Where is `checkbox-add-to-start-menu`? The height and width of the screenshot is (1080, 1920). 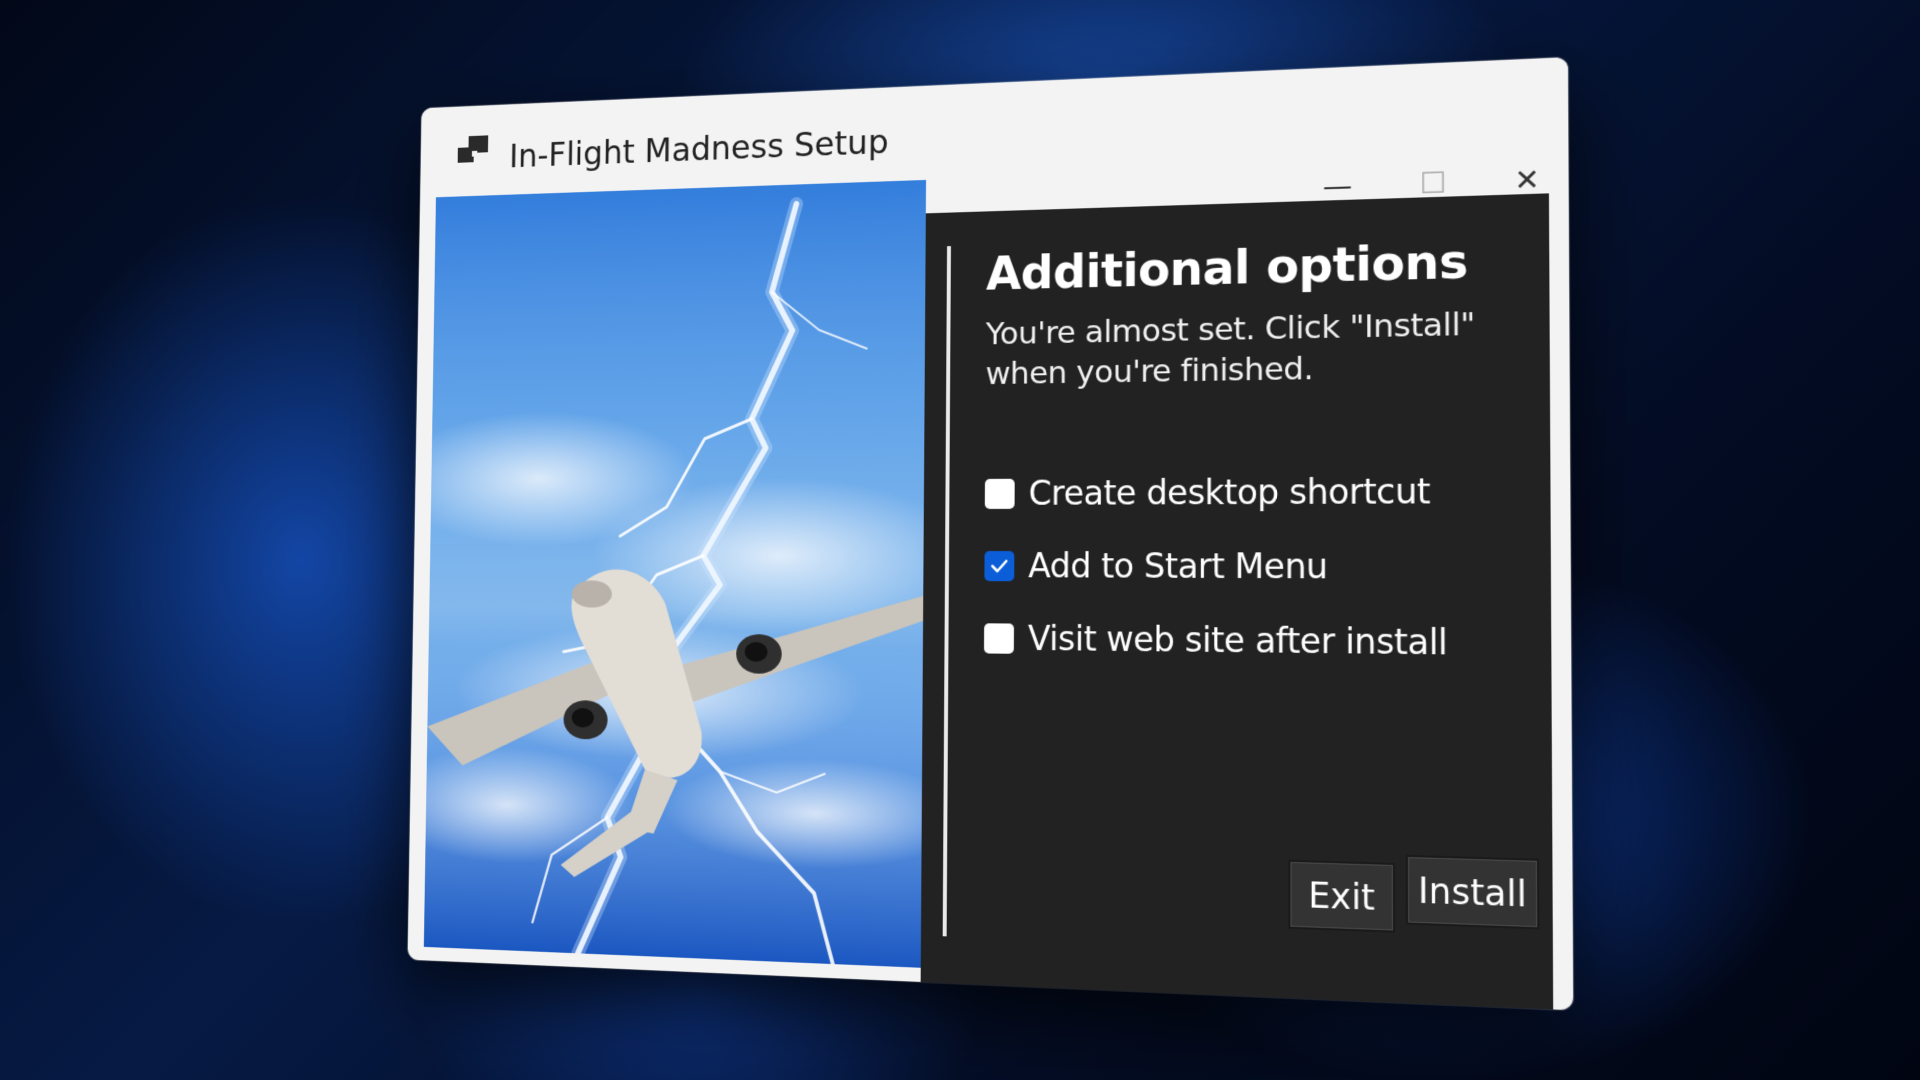
checkbox-add-to-start-menu is located at coordinates (999, 565).